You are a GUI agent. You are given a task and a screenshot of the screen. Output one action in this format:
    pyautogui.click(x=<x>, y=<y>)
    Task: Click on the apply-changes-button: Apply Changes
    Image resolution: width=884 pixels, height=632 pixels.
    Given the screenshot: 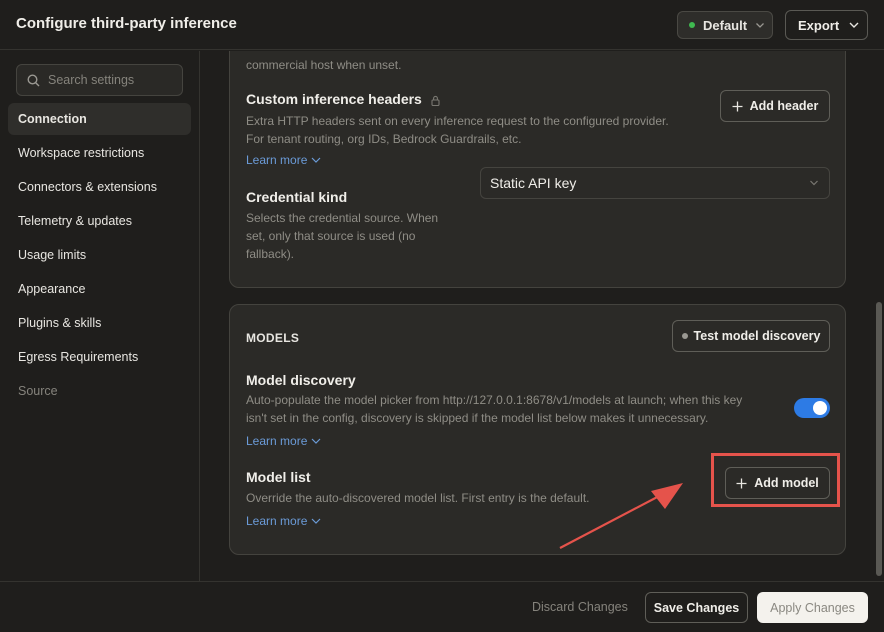 What is the action you would take?
    pyautogui.click(x=812, y=607)
    